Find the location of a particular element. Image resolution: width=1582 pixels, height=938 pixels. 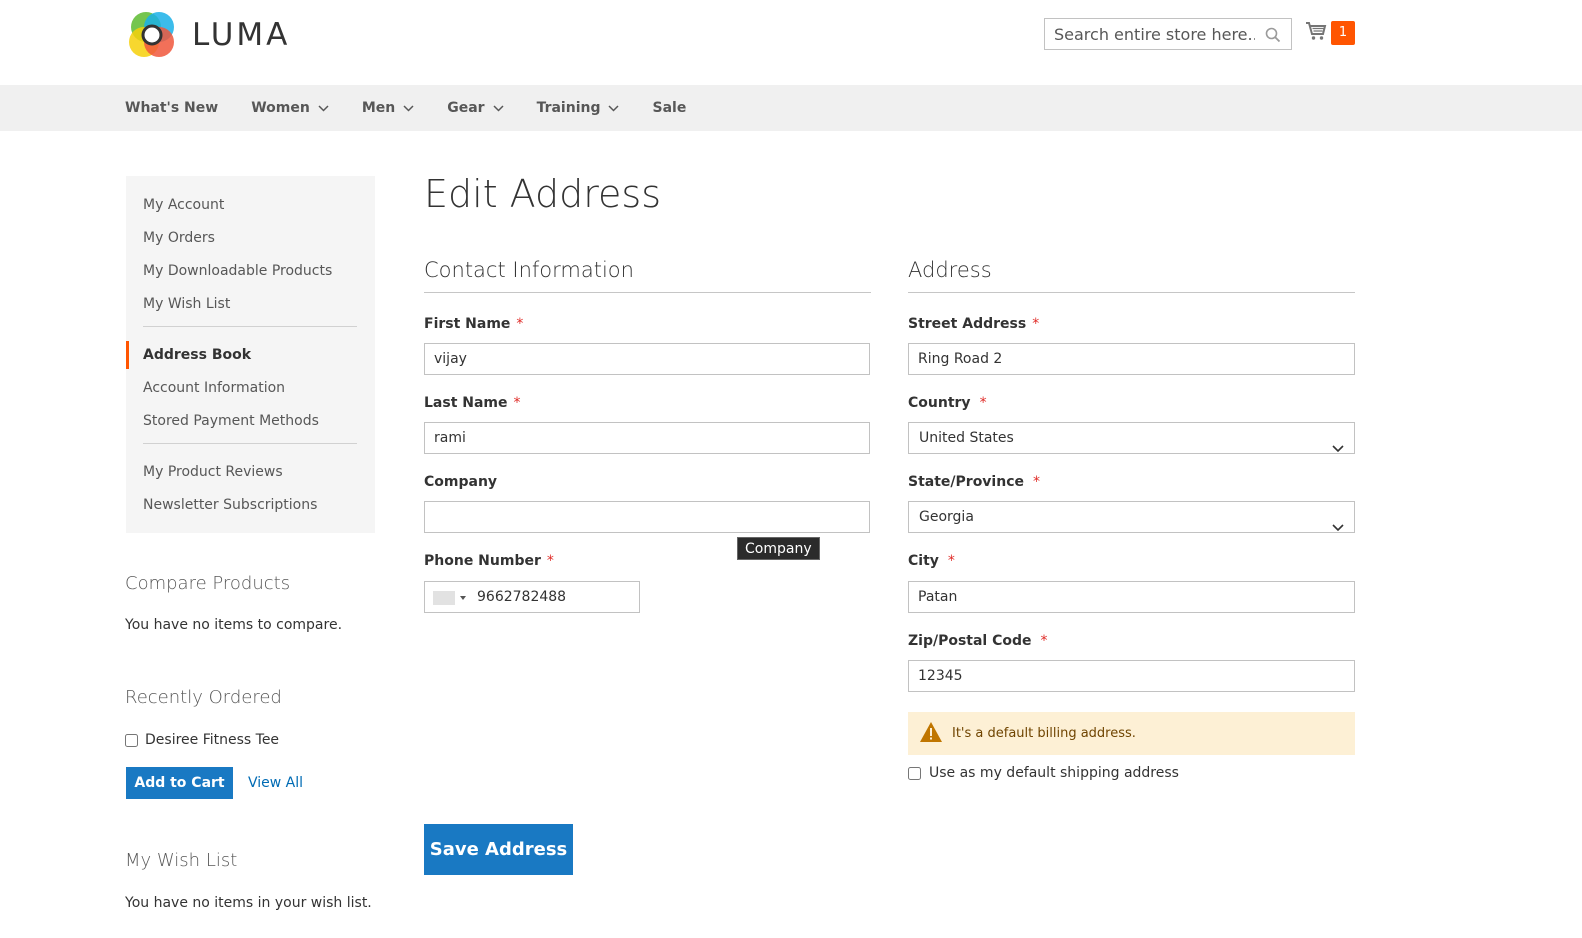

nav-item-label: Training is located at coordinates (568, 108).